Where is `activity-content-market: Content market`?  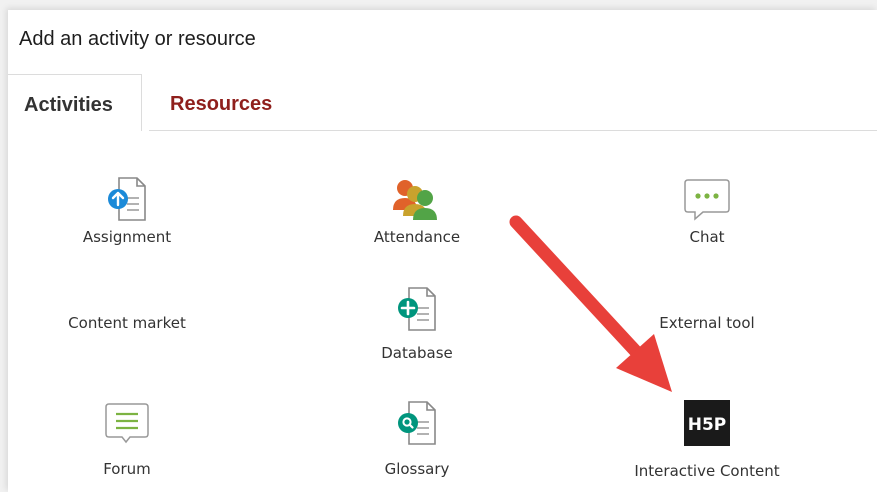
activity-content-market: Content market is located at coordinates (127, 323).